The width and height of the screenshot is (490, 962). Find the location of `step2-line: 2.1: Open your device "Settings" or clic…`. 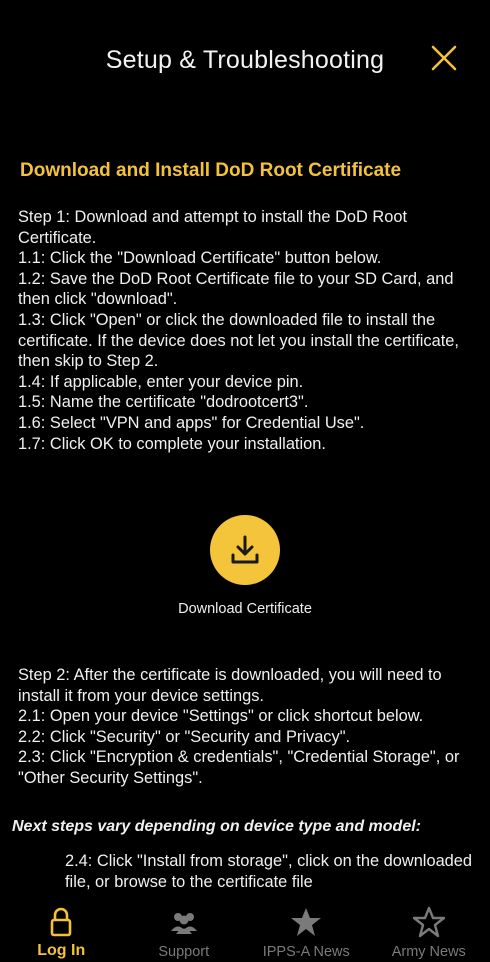

step2-line: 2.1: Open your device "Settings" or clic… is located at coordinates (221, 716).